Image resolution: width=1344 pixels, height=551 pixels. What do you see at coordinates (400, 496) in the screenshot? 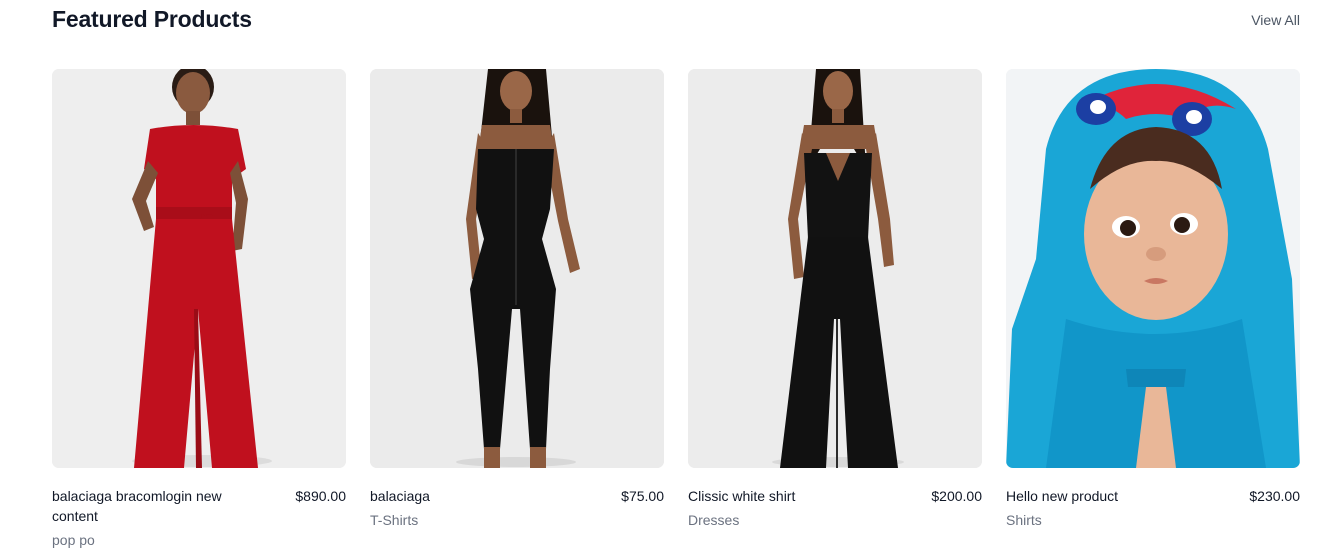
I see `product-name: balaciaga` at bounding box center [400, 496].